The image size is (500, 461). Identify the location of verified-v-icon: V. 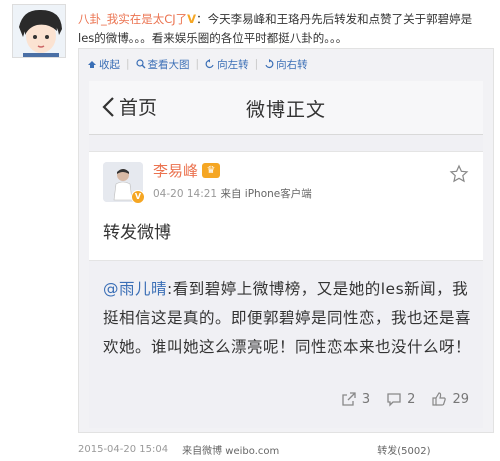
(192, 19).